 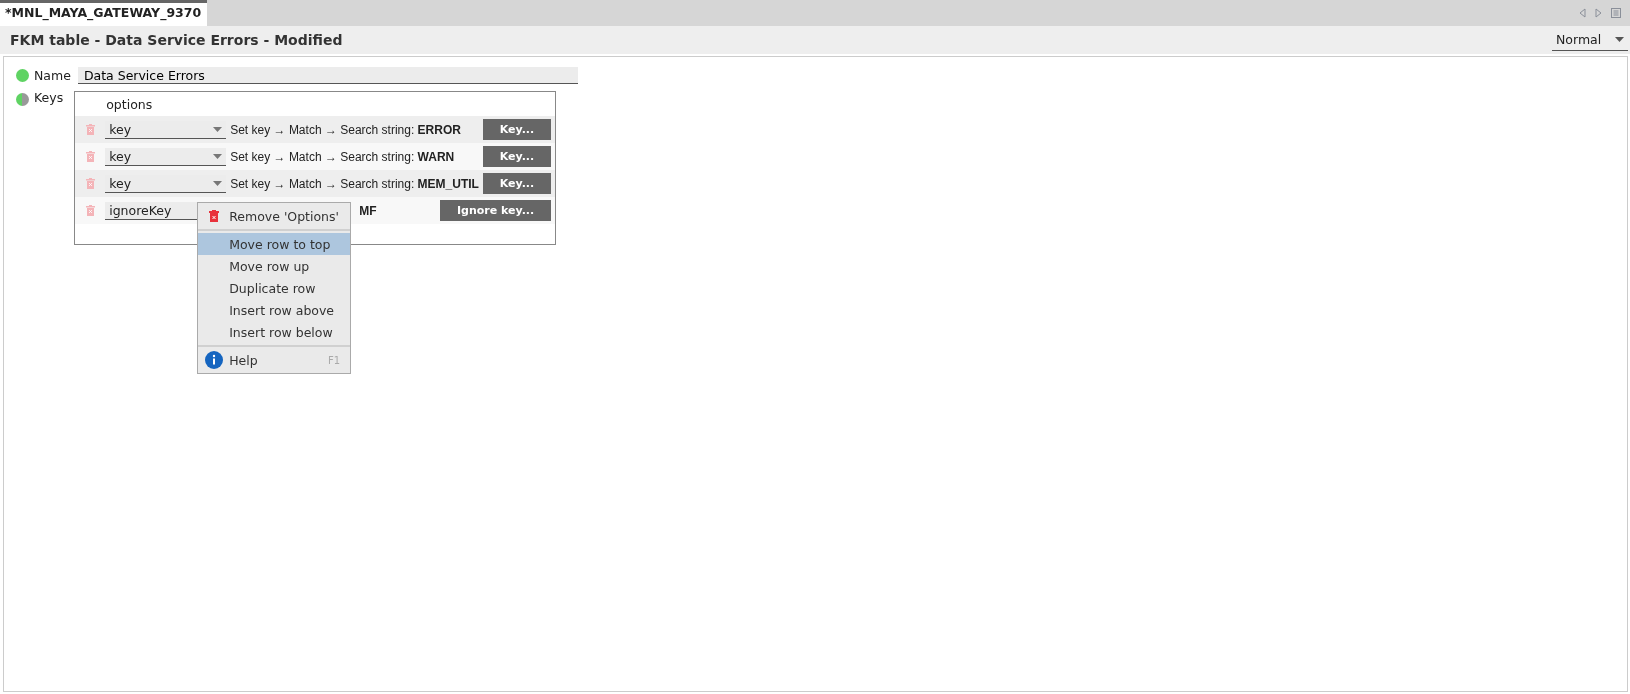 I want to click on scroll-left-icon, so click(x=1582, y=13).